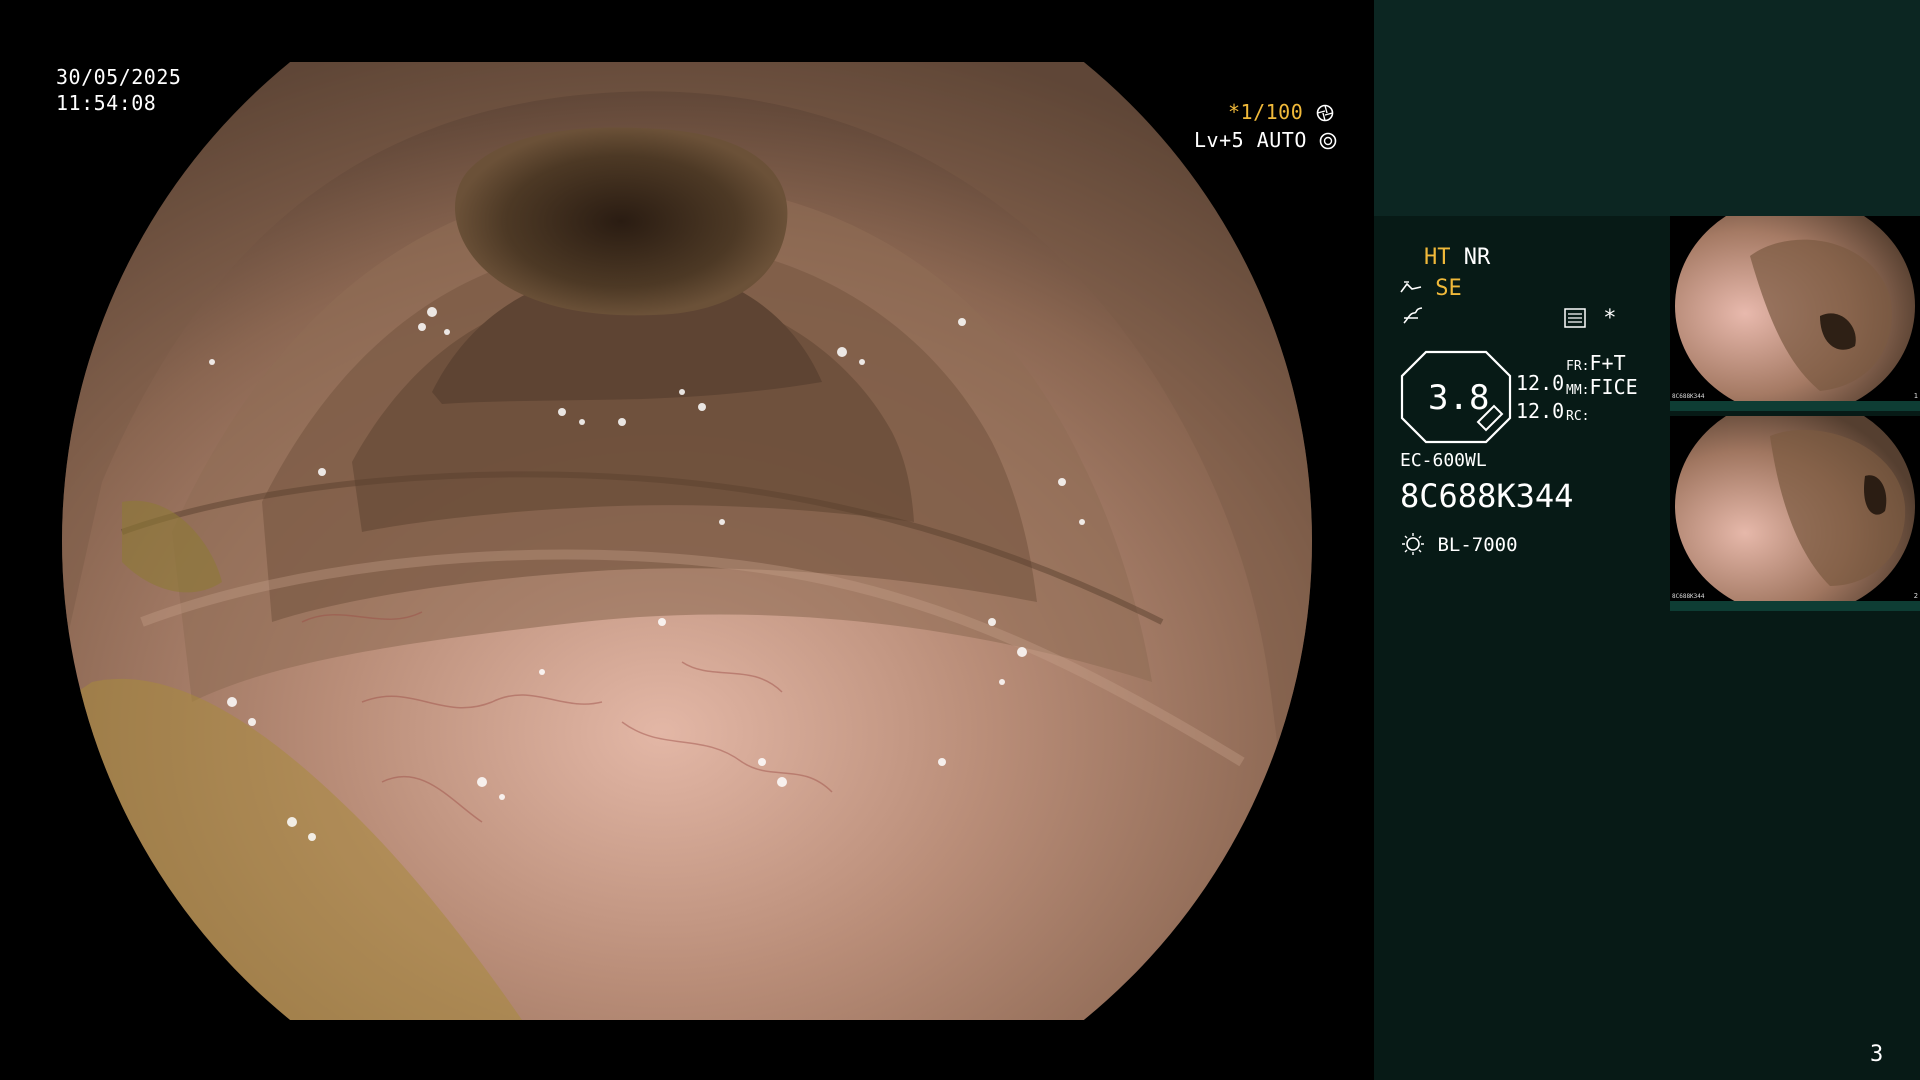 The height and width of the screenshot is (1080, 1920). What do you see at coordinates (1647, 108) in the screenshot?
I see `panel-header` at bounding box center [1647, 108].